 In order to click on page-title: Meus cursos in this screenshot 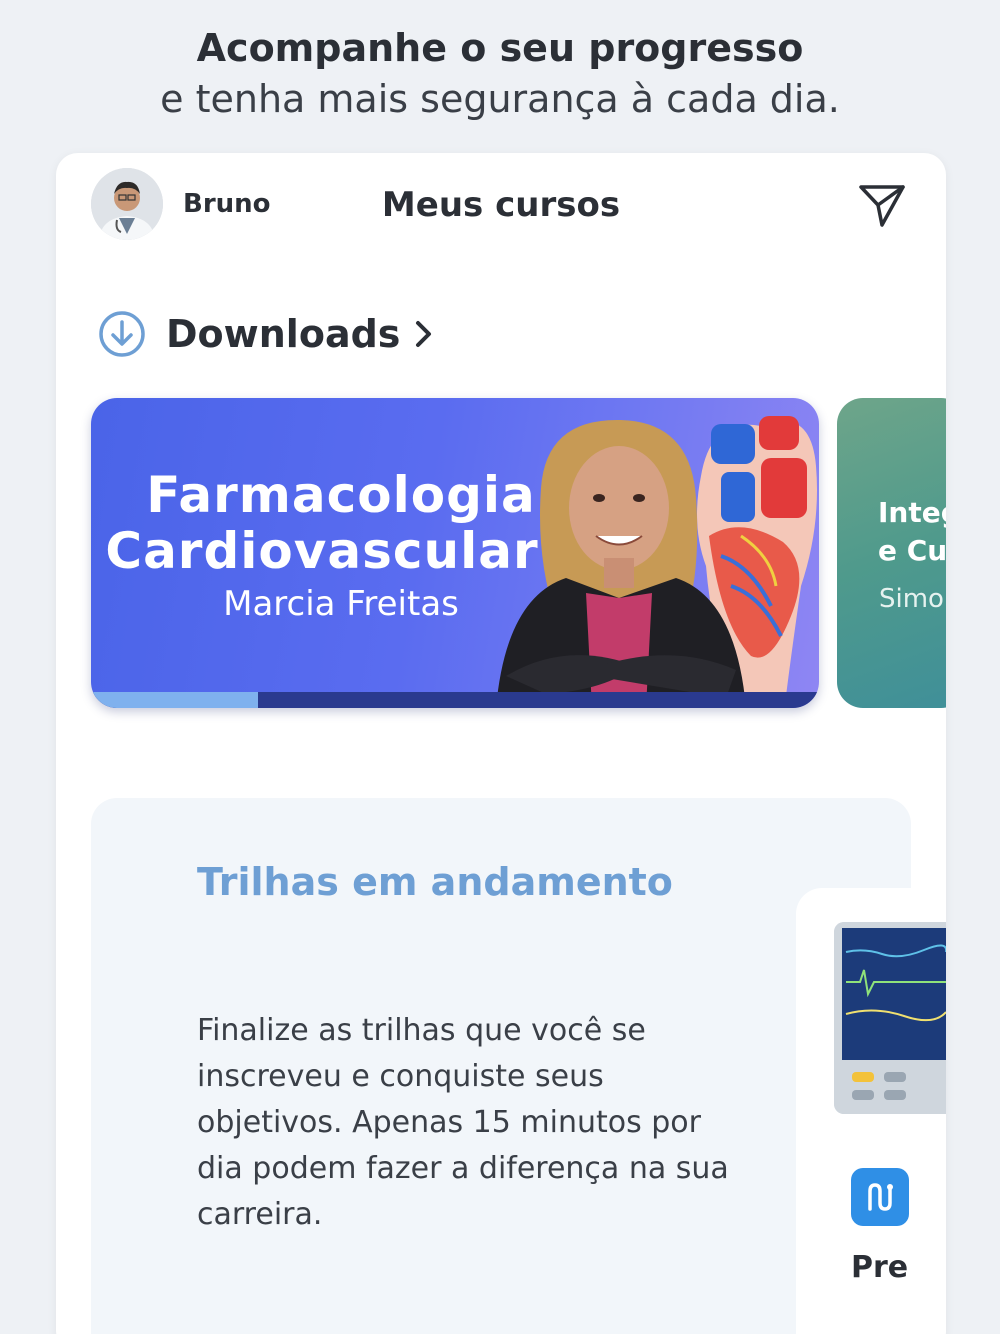, I will do `click(501, 205)`.